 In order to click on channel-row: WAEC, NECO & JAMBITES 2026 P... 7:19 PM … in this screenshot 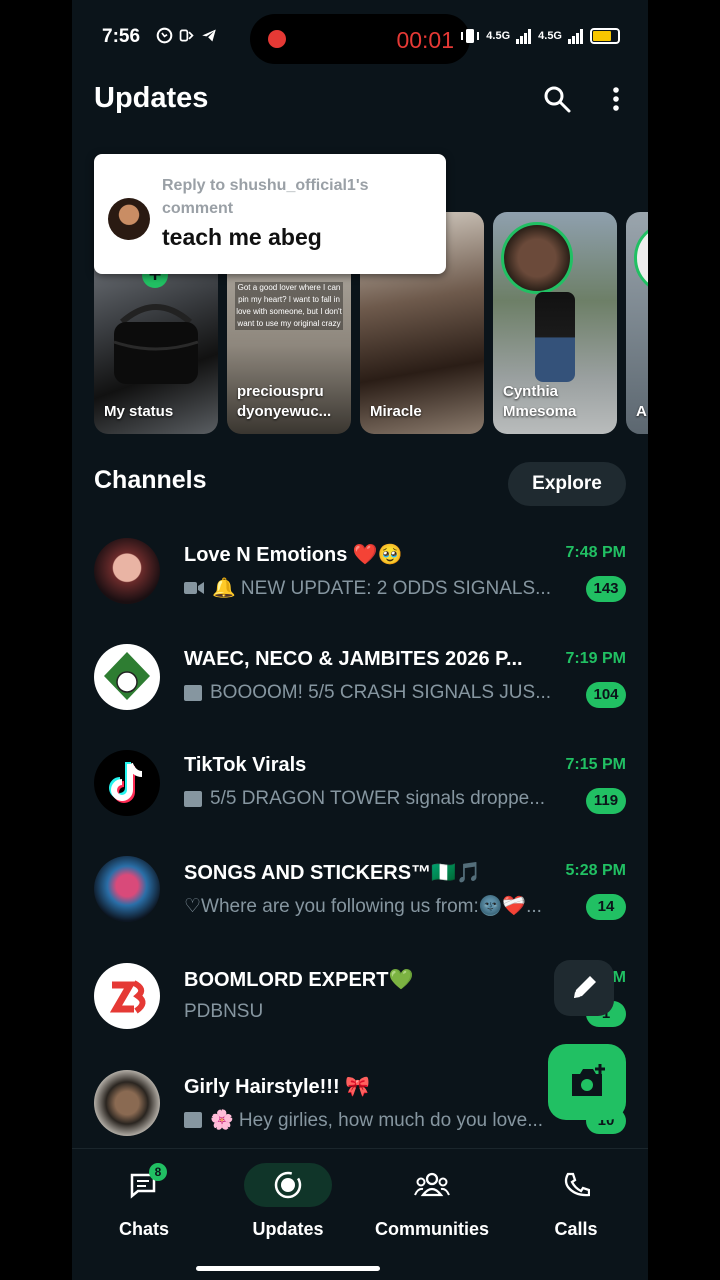, I will do `click(360, 697)`.